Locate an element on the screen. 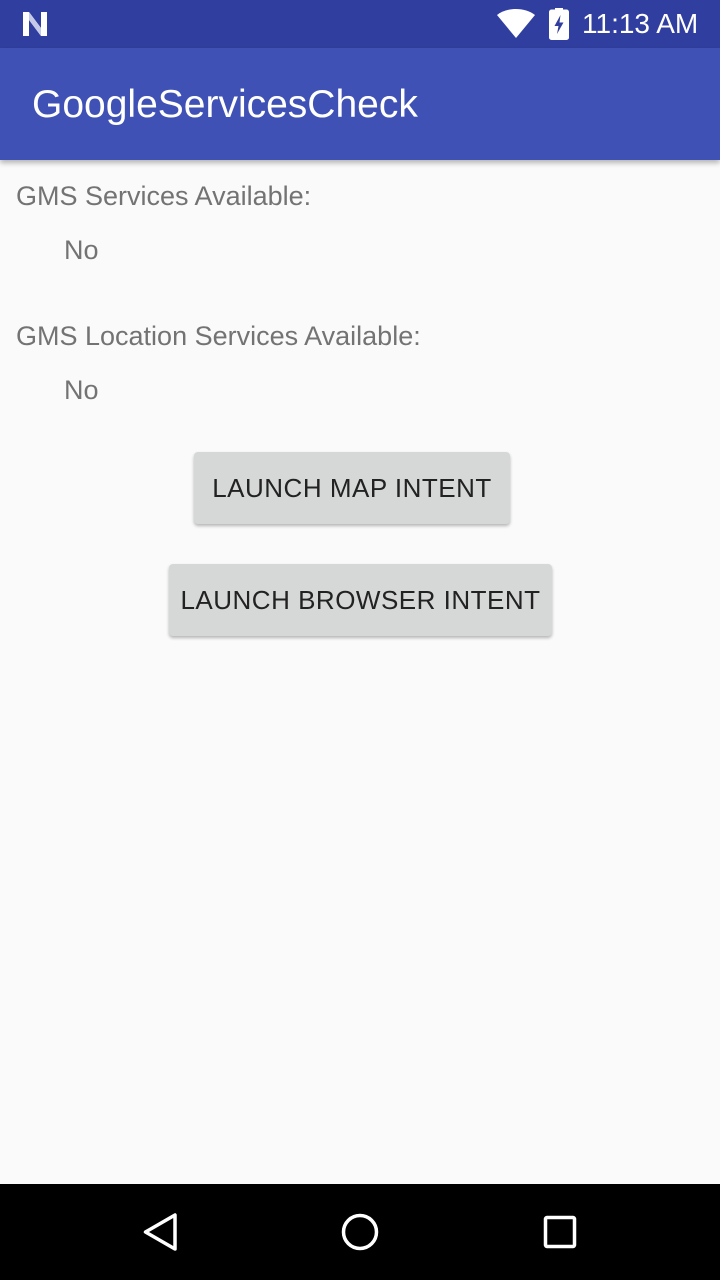  home-icon is located at coordinates (360, 1232).